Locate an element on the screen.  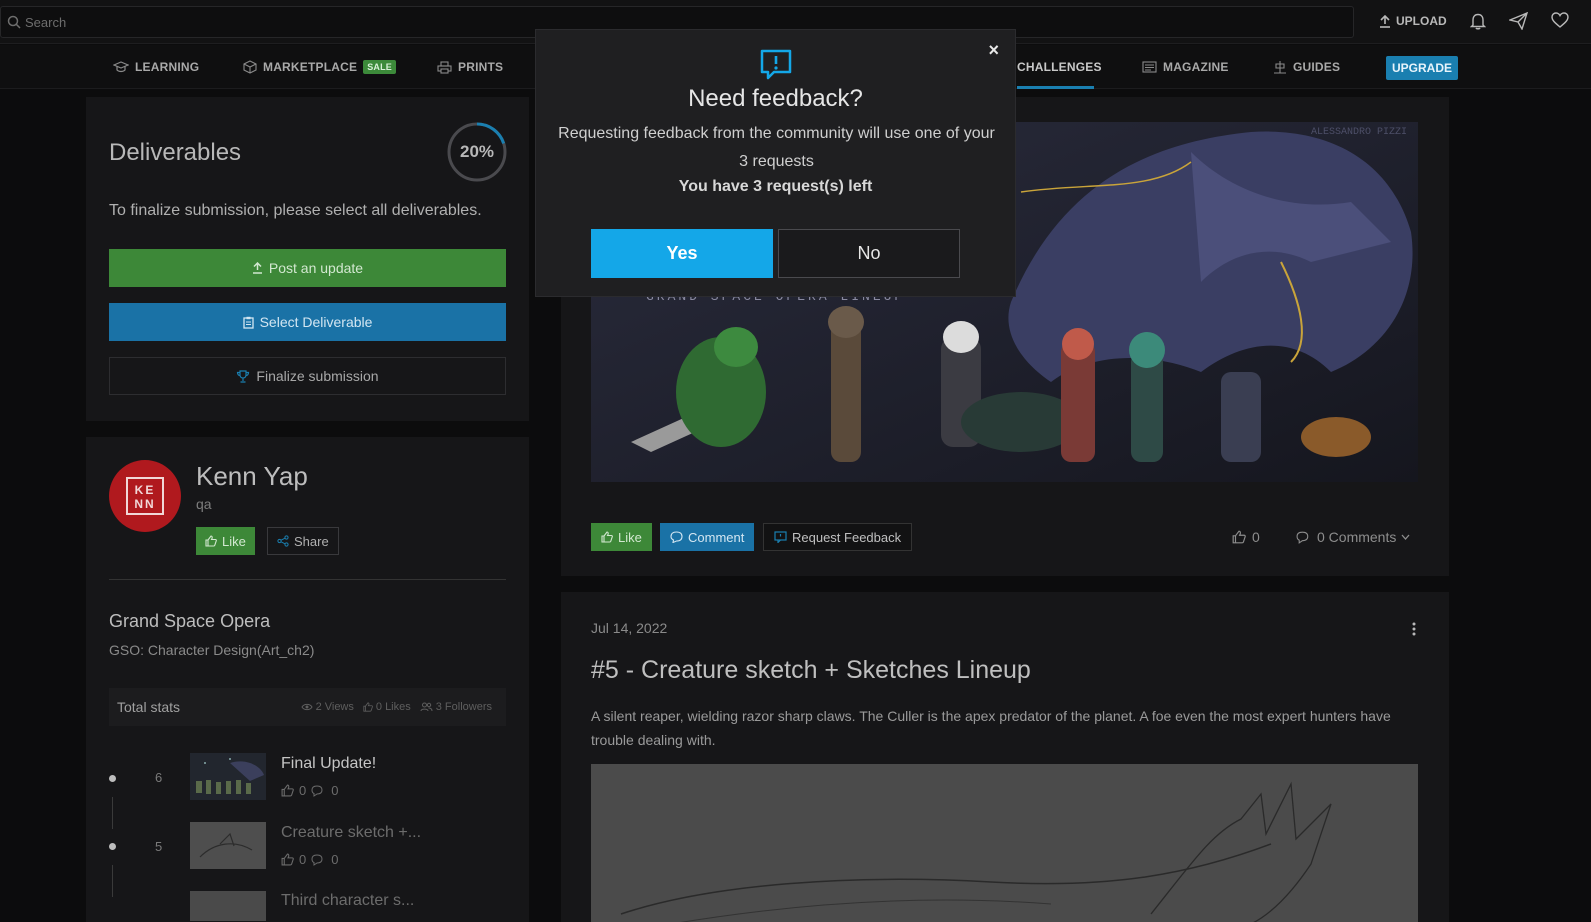
divider is located at coordinates (307, 579).